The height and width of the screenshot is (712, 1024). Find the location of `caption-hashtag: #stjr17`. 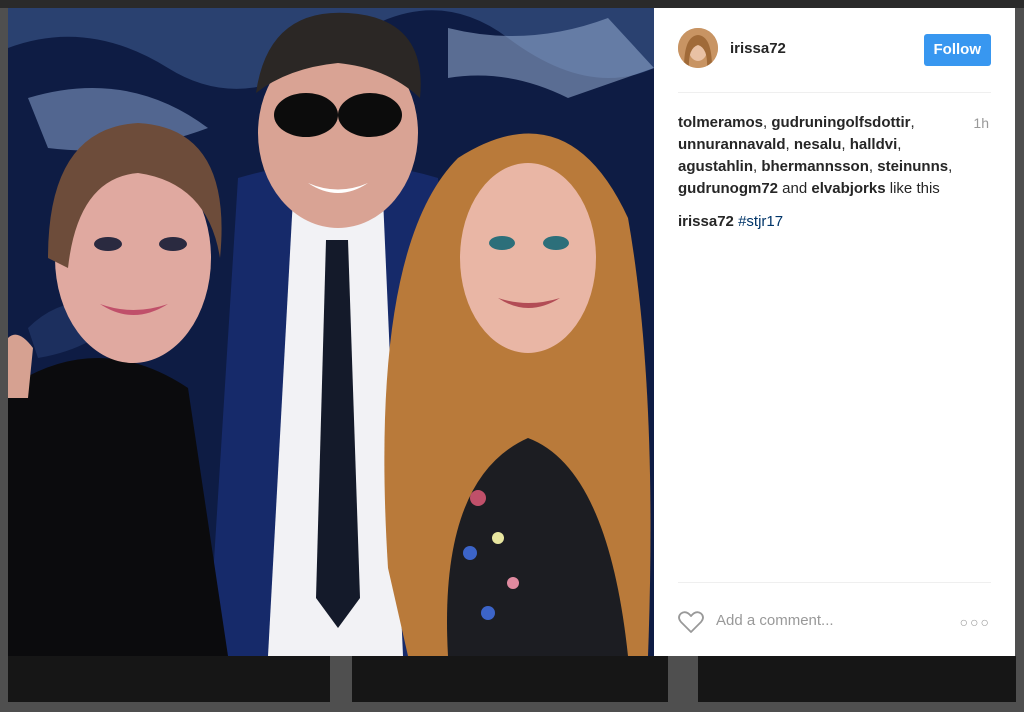

caption-hashtag: #stjr17 is located at coordinates (760, 221).